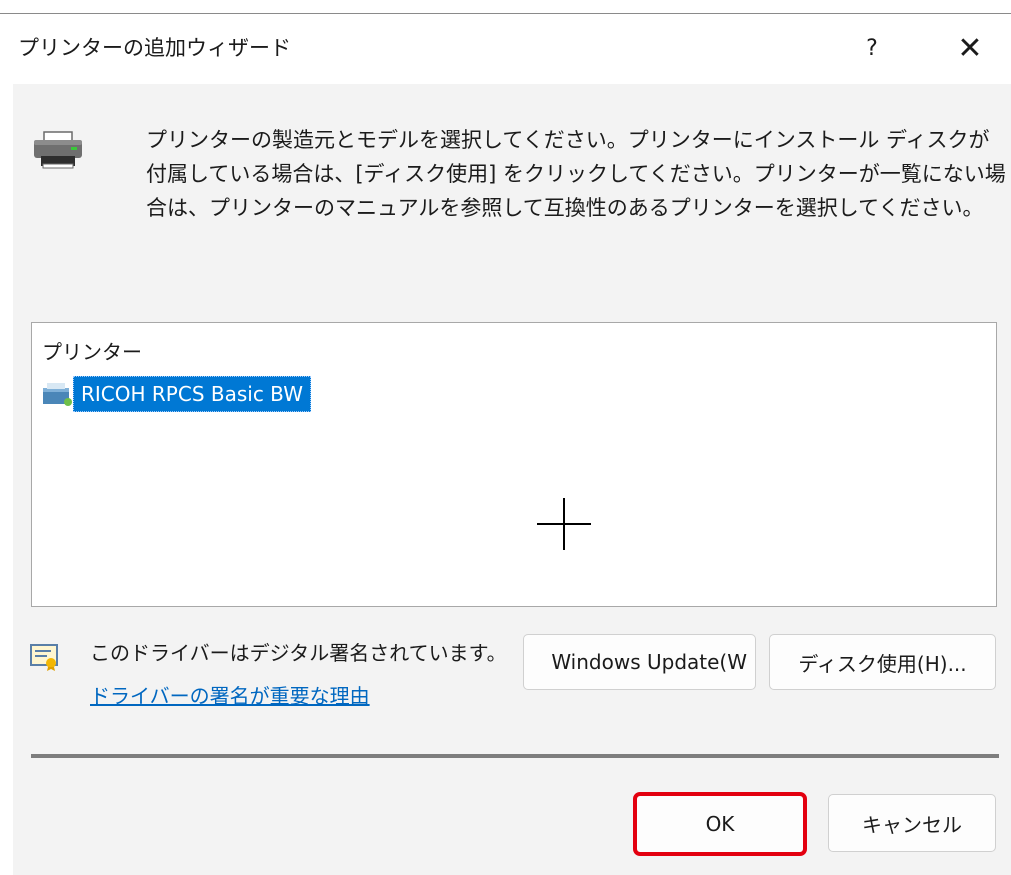 This screenshot has height=875, width=1011. I want to click on window-title: プリンターの追加ウィザード, so click(154, 48).